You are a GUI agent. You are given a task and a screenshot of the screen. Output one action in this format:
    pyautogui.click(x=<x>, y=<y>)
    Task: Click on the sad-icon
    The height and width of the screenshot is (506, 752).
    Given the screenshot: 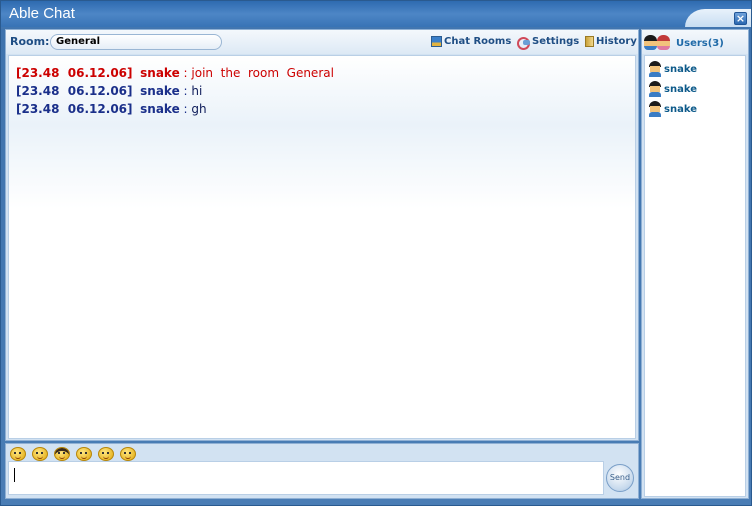 What is the action you would take?
    pyautogui.click(x=128, y=454)
    